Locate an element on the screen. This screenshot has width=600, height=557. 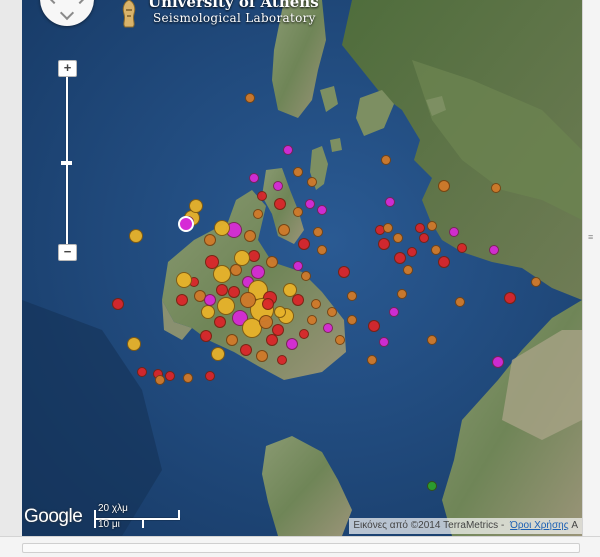
horizontal-scroll-thumb is located at coordinates (301, 548).